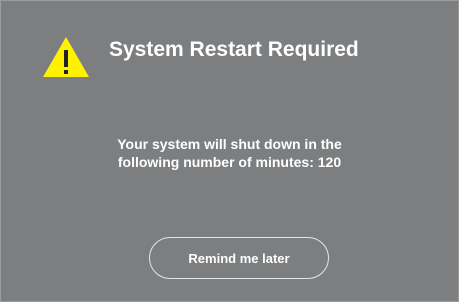  I want to click on dialog-title: System Restart Required, so click(234, 49).